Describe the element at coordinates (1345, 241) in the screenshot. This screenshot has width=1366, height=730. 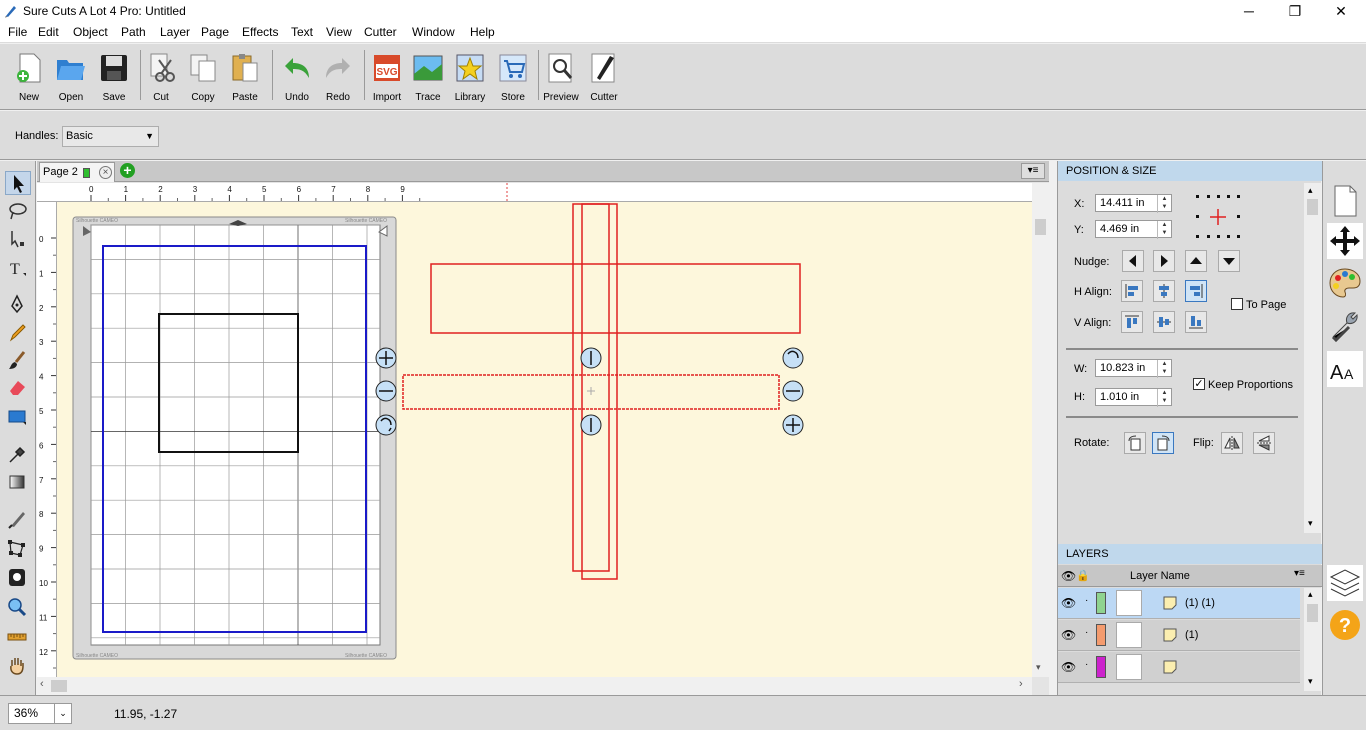
I see `move-arrows-icon` at that location.